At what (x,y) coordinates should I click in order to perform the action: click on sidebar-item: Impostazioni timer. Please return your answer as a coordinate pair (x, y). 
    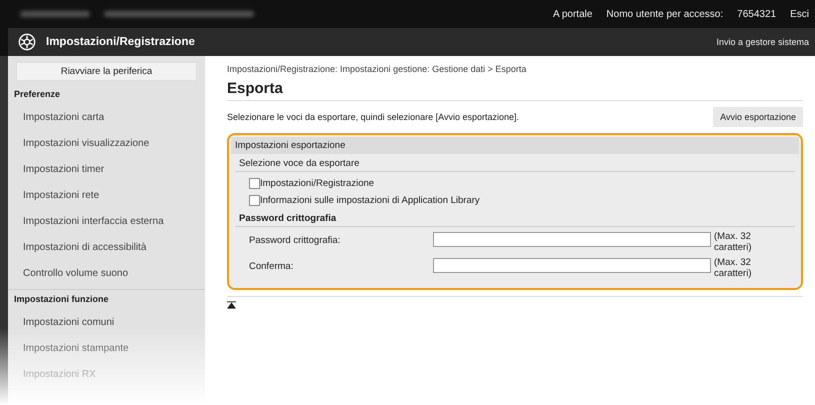
    Looking at the image, I should click on (106, 170).